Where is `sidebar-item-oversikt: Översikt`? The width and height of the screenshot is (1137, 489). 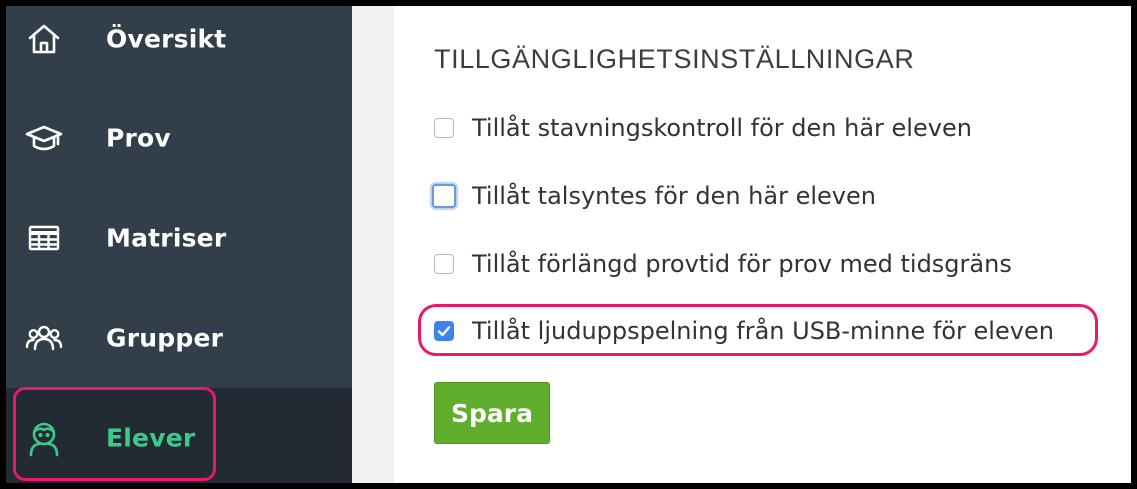
sidebar-item-oversikt: Översikt is located at coordinates (179, 47).